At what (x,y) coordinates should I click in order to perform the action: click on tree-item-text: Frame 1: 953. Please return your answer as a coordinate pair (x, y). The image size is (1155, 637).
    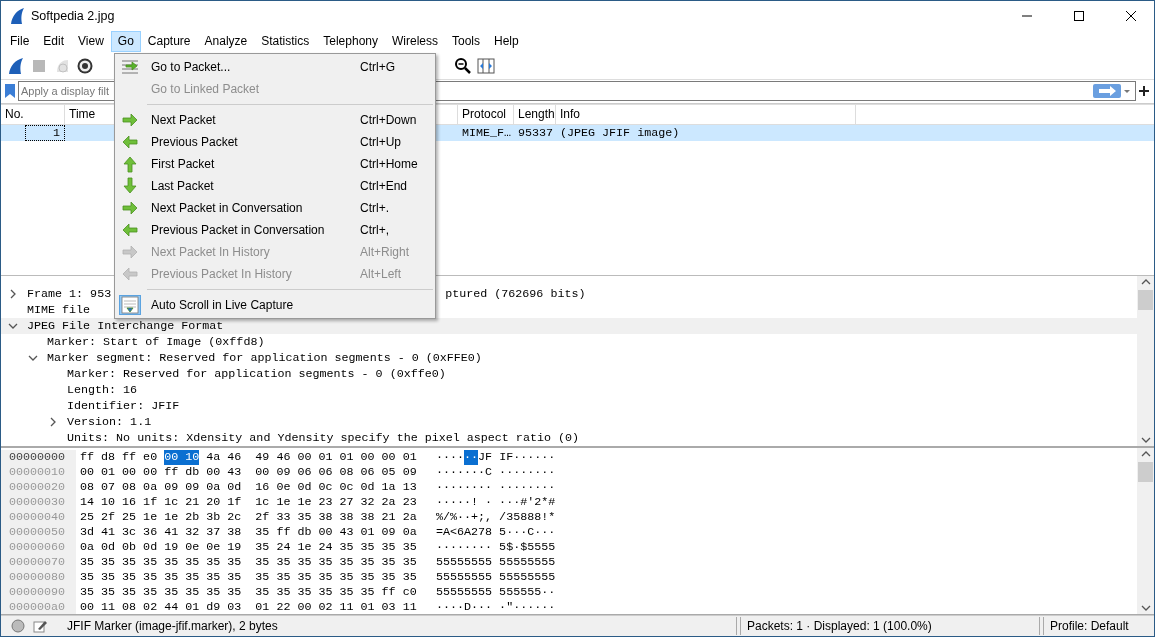
    Looking at the image, I should click on (69, 293).